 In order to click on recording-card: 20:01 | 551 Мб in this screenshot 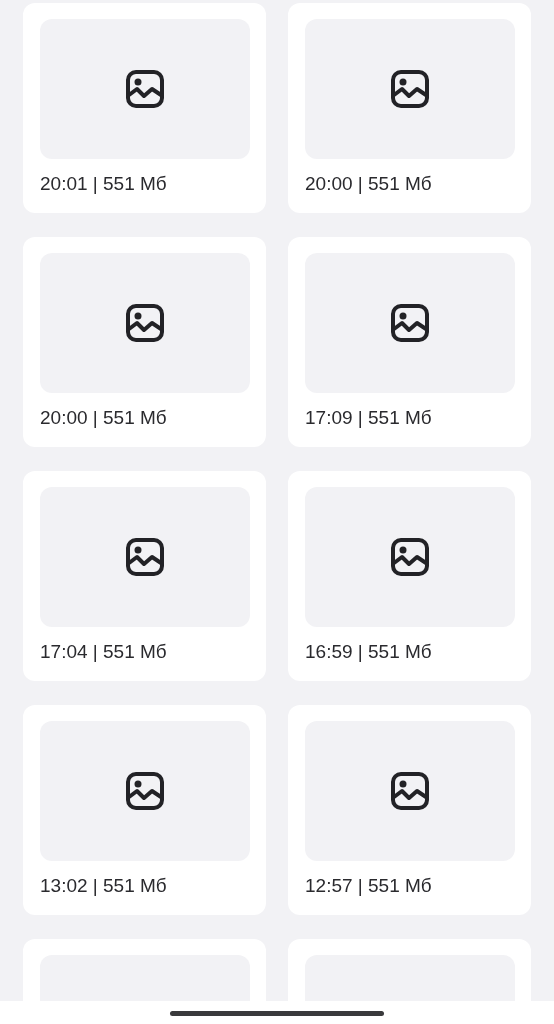, I will do `click(144, 108)`.